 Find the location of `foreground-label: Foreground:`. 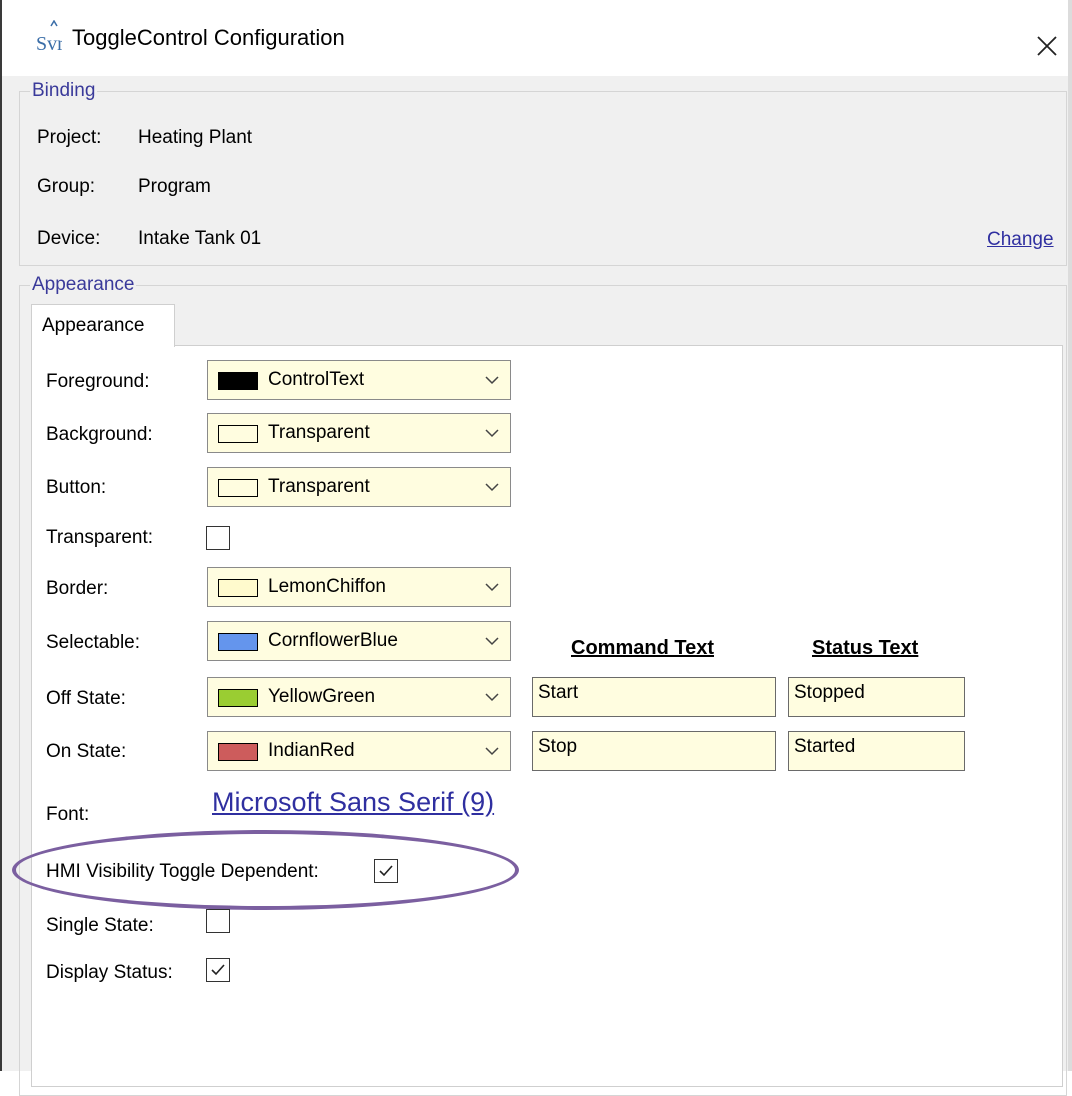

foreground-label: Foreground: is located at coordinates (98, 381).